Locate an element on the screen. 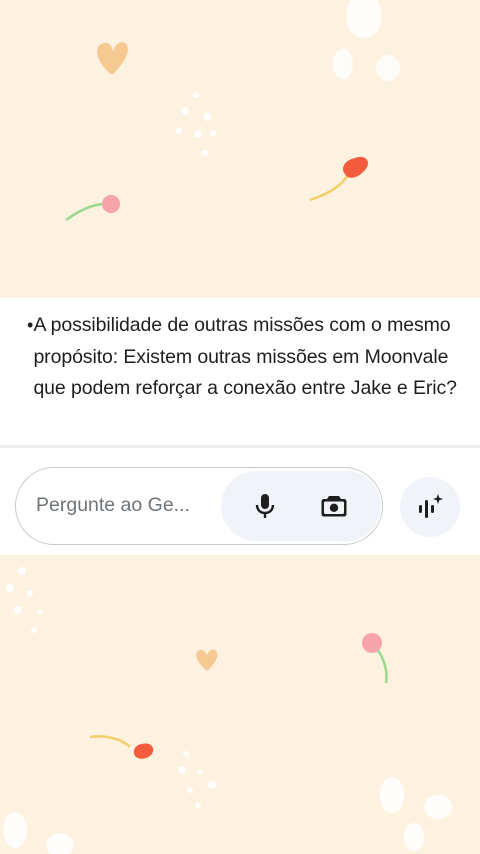 The width and height of the screenshot is (480, 854). microphone-icon is located at coordinates (265, 506).